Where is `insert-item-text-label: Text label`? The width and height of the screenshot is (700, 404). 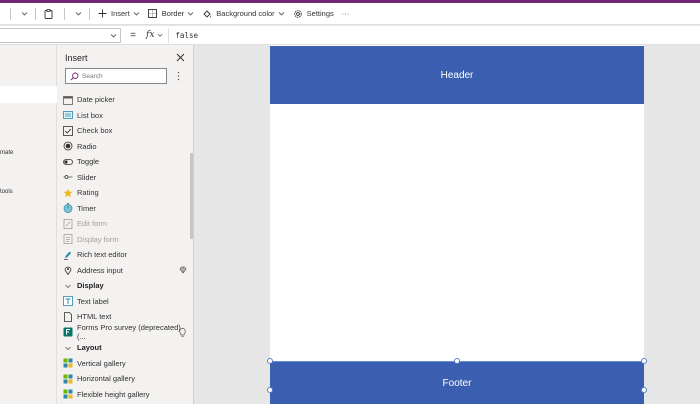 insert-item-text-label: Text label is located at coordinates (122, 302).